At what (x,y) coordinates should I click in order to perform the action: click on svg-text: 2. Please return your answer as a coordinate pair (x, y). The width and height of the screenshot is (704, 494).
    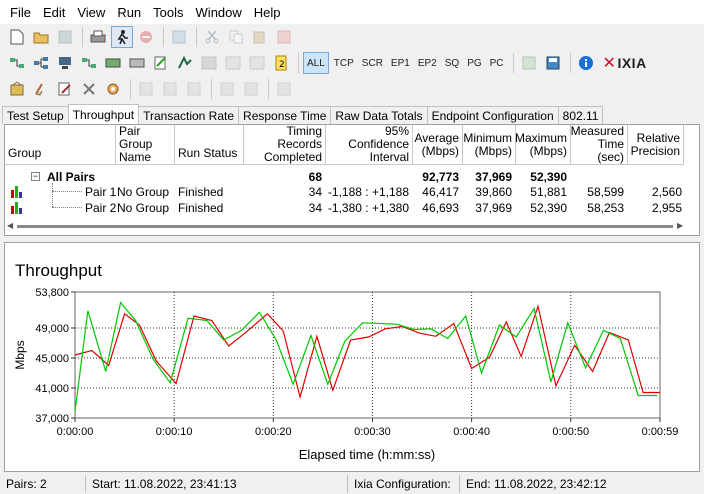
    Looking at the image, I should click on (282, 65).